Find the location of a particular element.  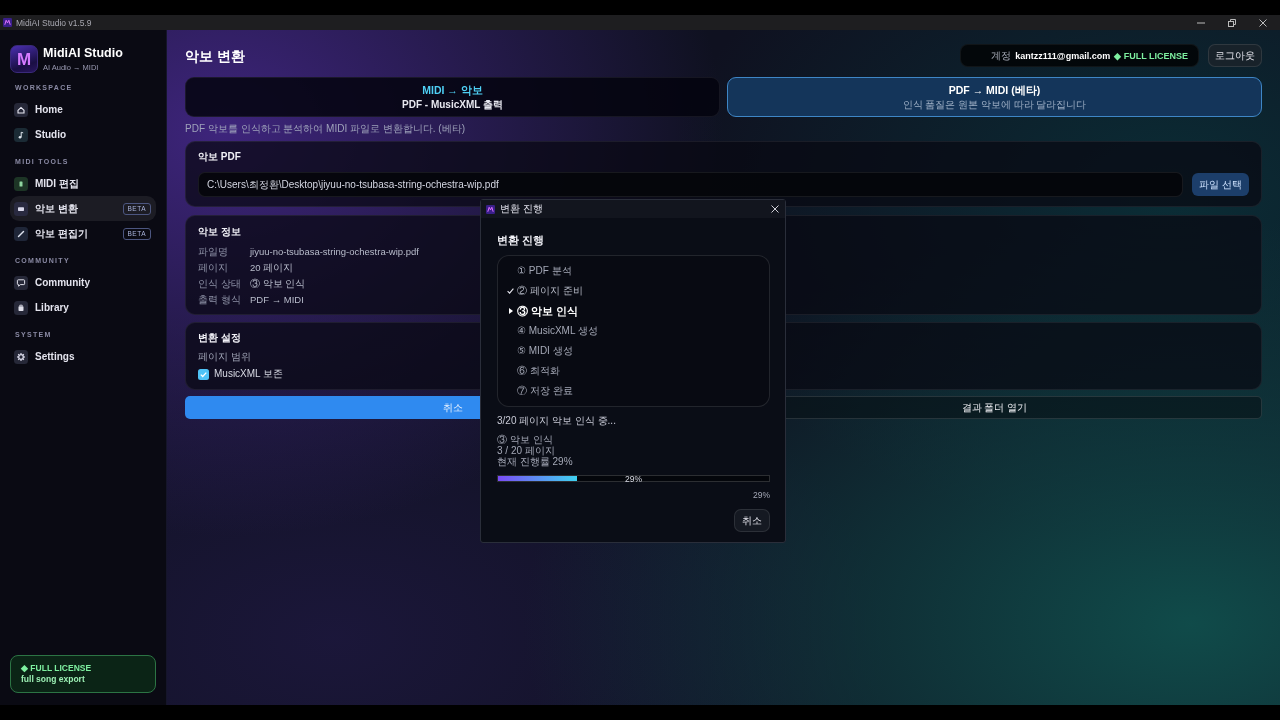

step-label: ① PDF 분석 is located at coordinates (544, 271).